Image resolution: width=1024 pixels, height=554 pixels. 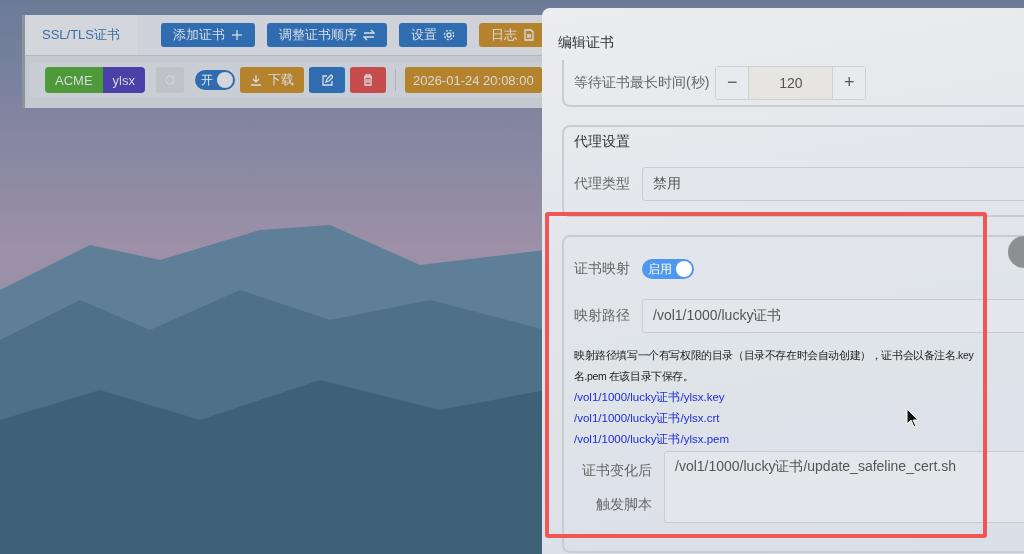 What do you see at coordinates (74, 80) in the screenshot?
I see `tag: ACME` at bounding box center [74, 80].